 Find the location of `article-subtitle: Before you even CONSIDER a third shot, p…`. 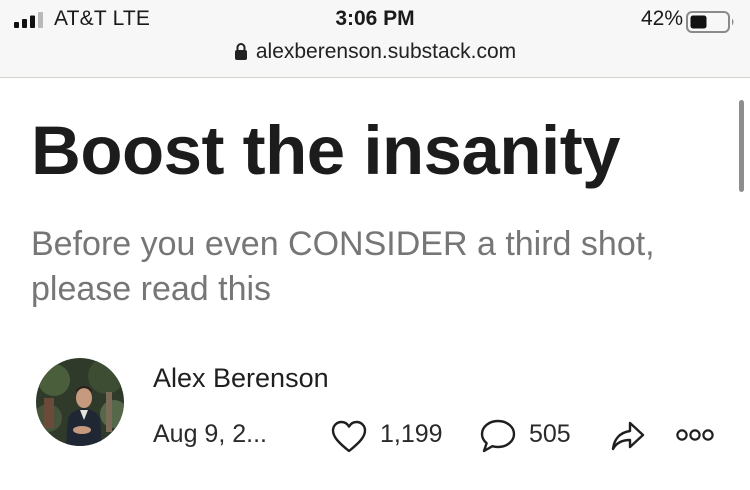

article-subtitle: Before you even CONSIDER a third shot, p… is located at coordinates (343, 266).